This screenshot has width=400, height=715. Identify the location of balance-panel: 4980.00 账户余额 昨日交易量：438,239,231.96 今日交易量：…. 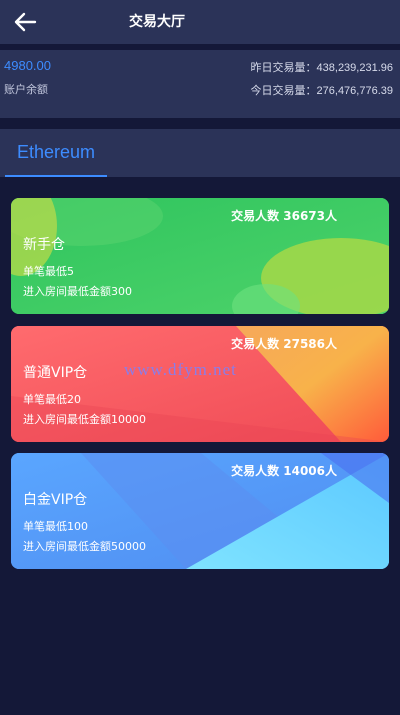
(200, 84).